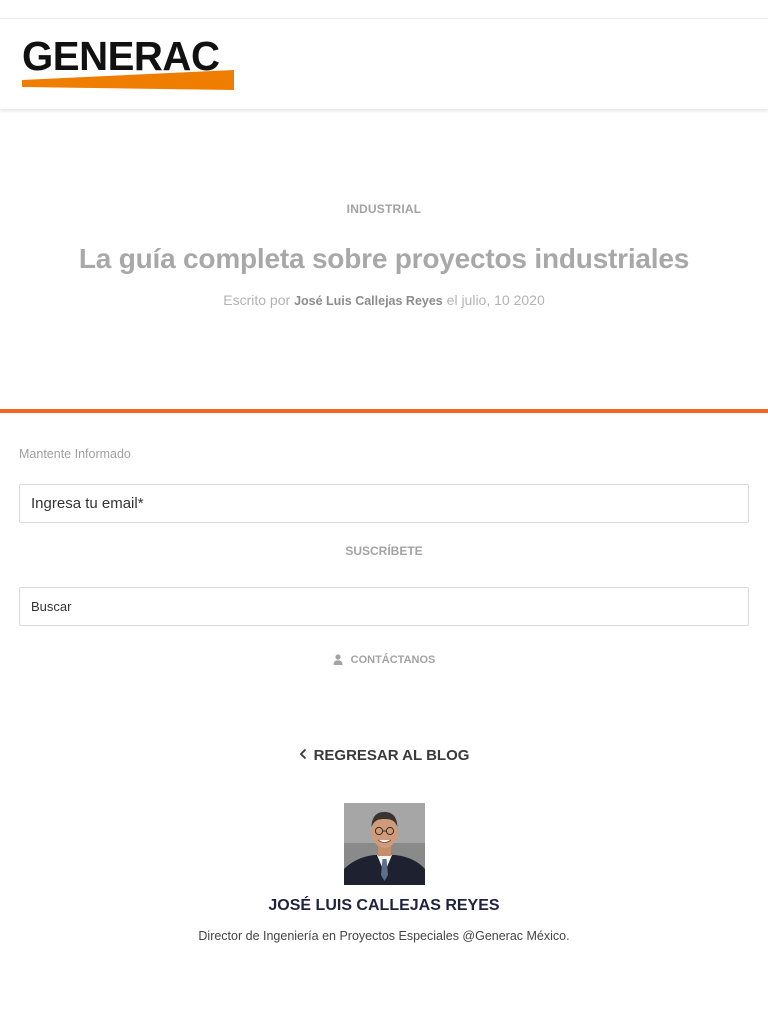  What do you see at coordinates (384, 606) in the screenshot?
I see `search-input` at bounding box center [384, 606].